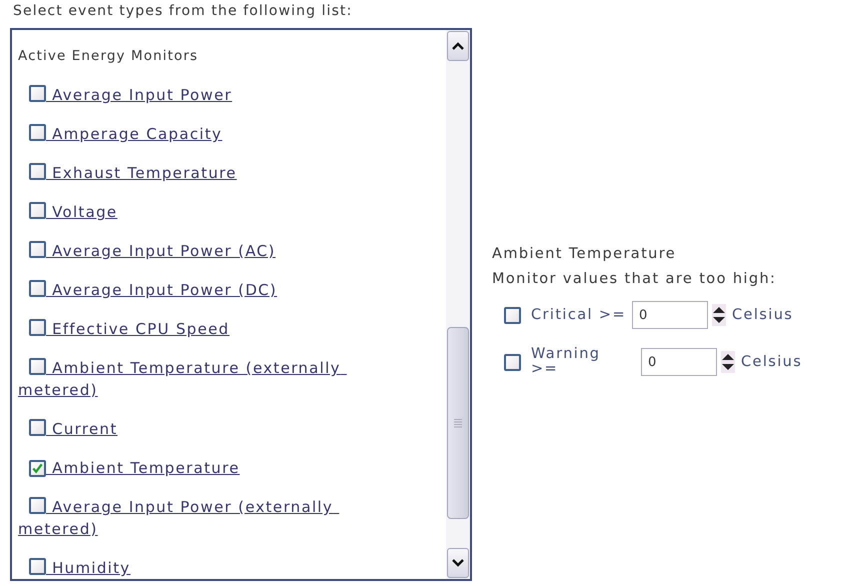  I want to click on event-type-link: Exhaust Temperature, so click(212, 173).